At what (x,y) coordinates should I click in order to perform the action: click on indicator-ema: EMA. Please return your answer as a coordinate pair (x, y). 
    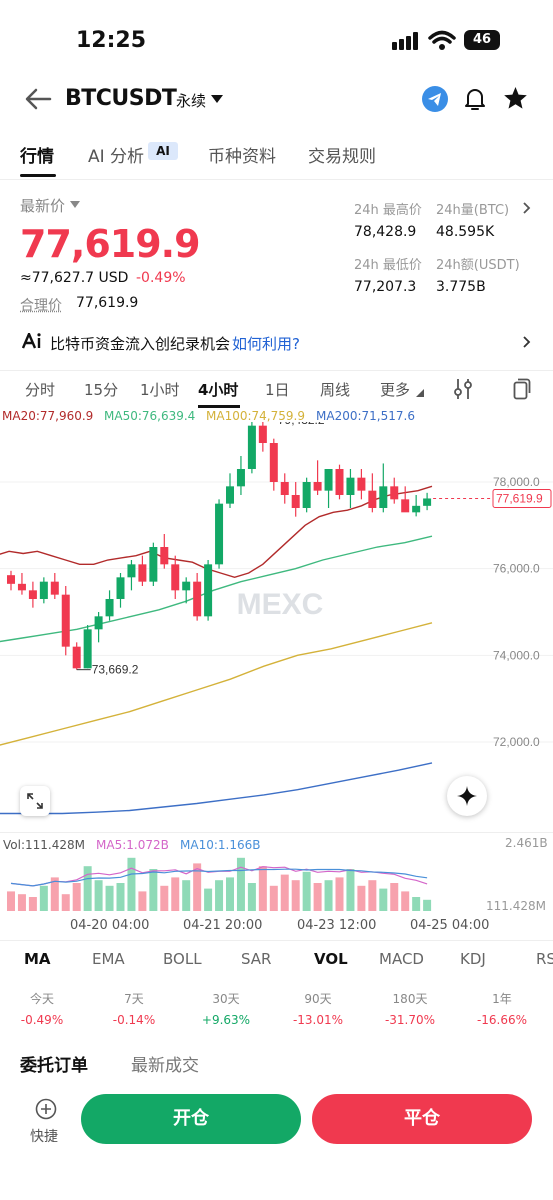
    Looking at the image, I should click on (108, 959).